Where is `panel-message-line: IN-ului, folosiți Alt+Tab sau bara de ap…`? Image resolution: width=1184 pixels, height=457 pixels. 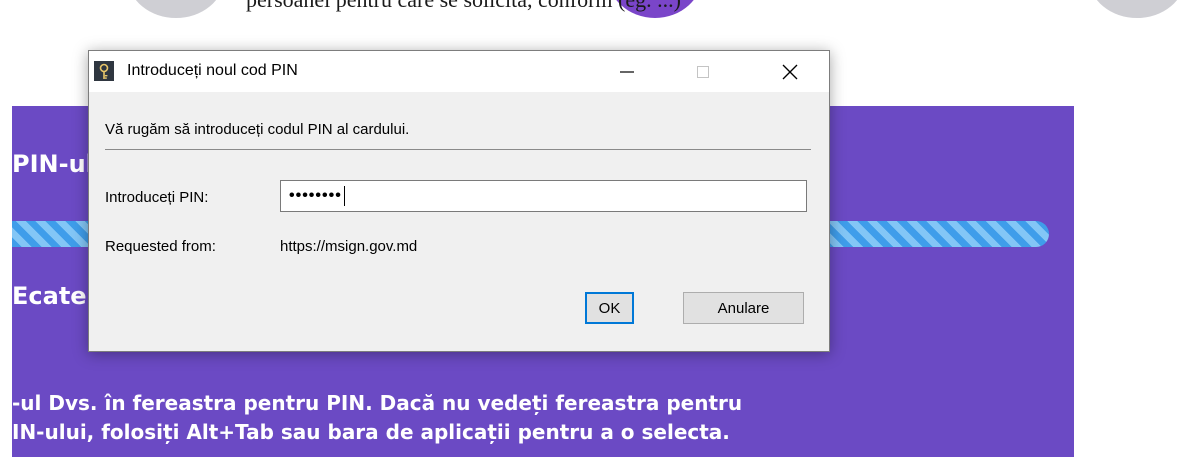 panel-message-line: IN-ului, folosiți Alt+Tab sau bara de ap… is located at coordinates (371, 432).